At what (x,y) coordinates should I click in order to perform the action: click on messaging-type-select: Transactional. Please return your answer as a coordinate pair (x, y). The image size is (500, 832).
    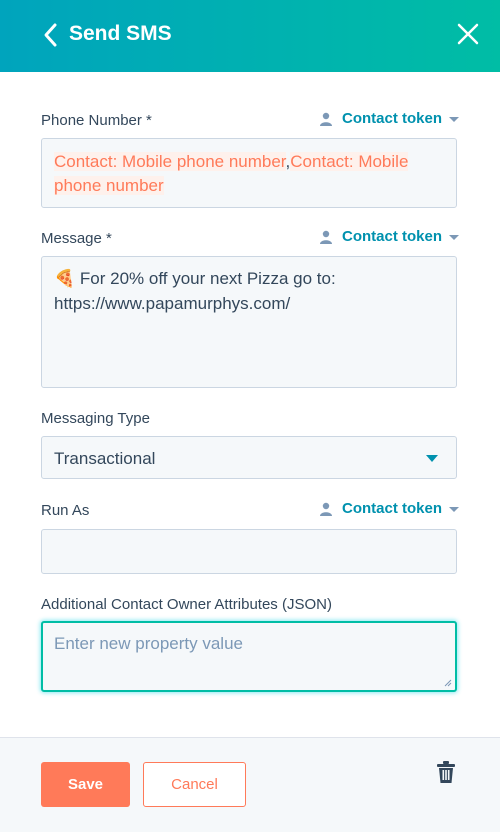
    Looking at the image, I should click on (249, 457).